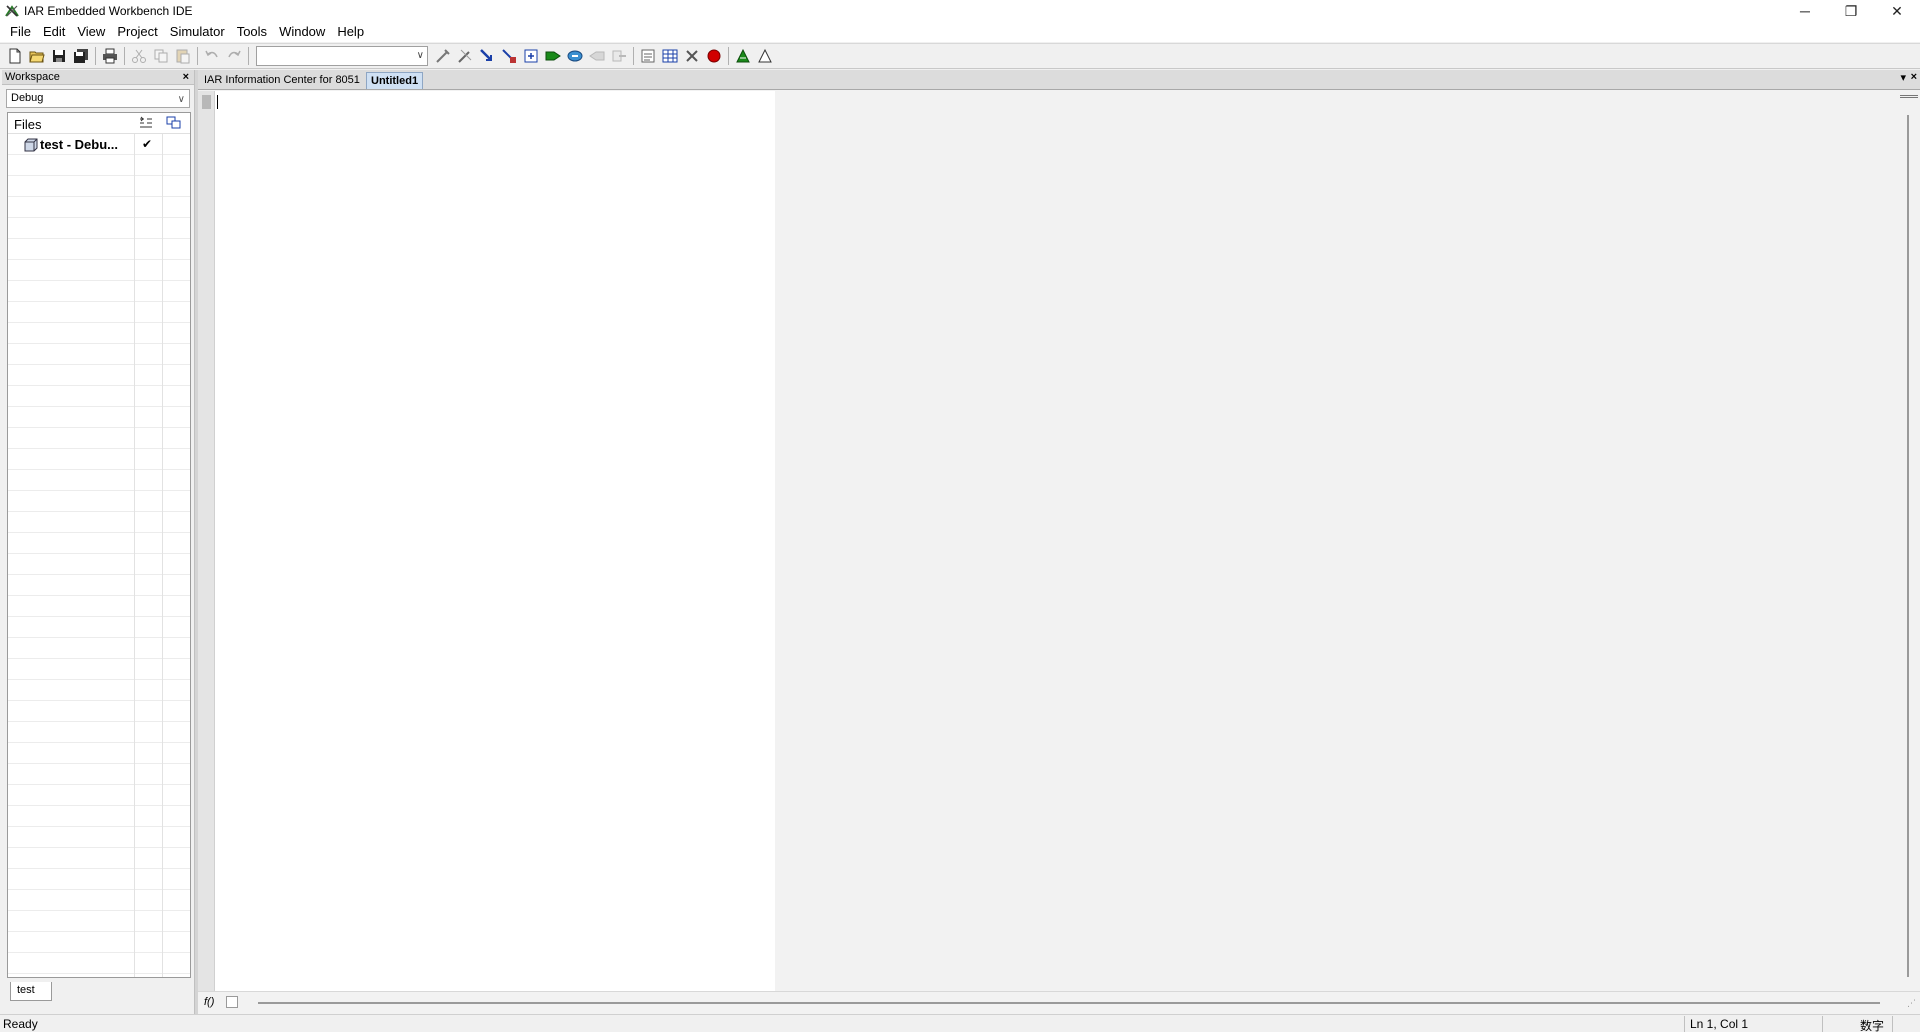 This screenshot has height=1032, width=1920. What do you see at coordinates (1908, 546) in the screenshot?
I see `vertical-scroll-track` at bounding box center [1908, 546].